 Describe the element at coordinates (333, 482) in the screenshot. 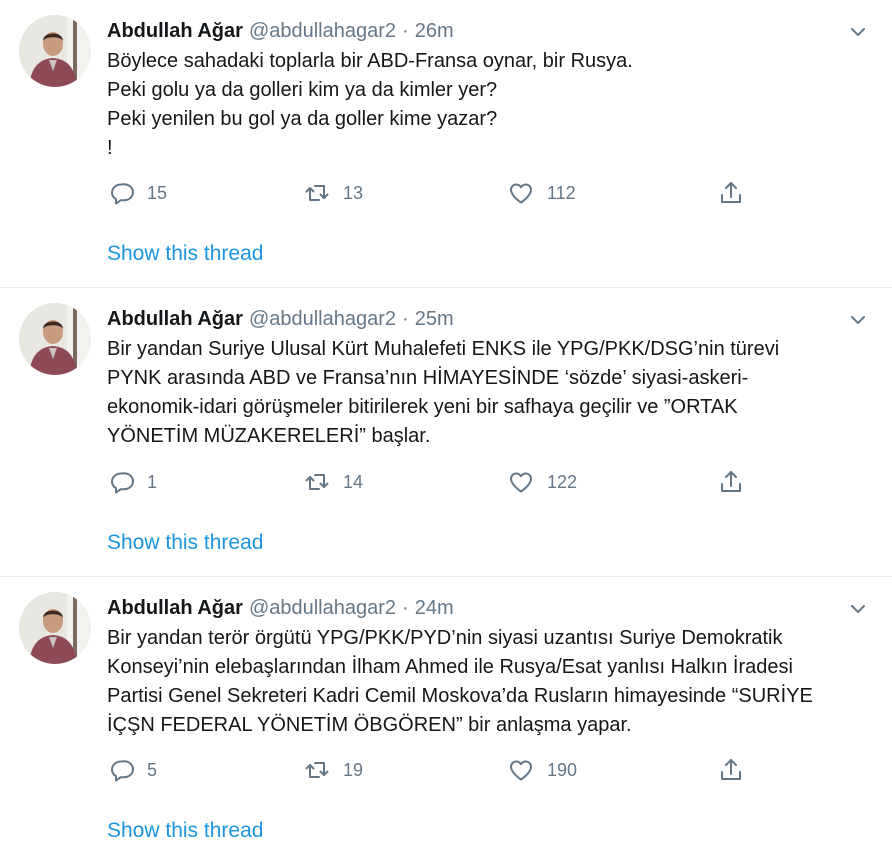

I see `retweet-button: 14` at that location.